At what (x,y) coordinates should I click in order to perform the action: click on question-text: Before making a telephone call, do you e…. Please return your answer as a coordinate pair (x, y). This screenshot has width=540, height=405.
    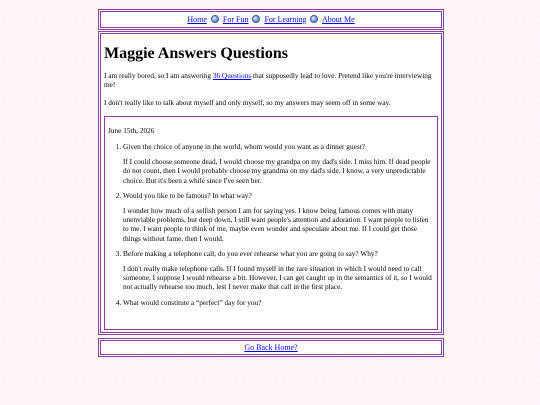
    Looking at the image, I should click on (250, 253).